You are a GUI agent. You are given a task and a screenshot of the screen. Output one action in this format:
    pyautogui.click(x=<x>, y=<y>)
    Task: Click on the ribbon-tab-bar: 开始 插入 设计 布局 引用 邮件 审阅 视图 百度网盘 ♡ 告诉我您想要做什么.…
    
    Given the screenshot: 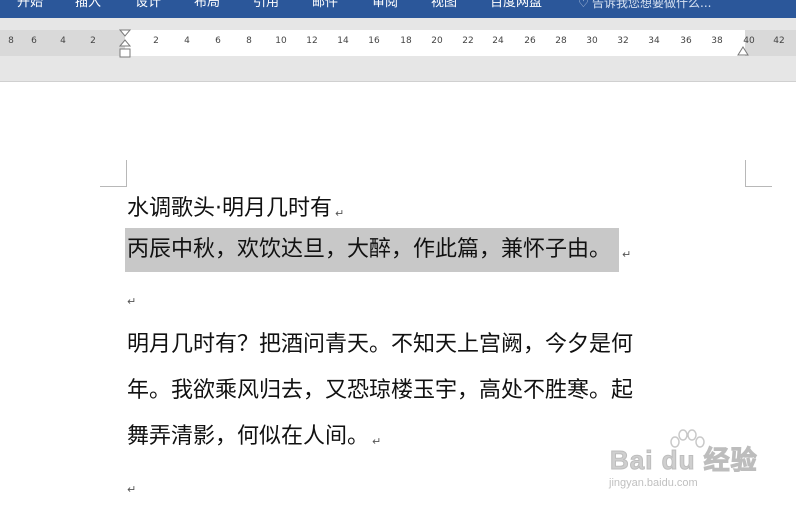 What is the action you would take?
    pyautogui.click(x=398, y=9)
    